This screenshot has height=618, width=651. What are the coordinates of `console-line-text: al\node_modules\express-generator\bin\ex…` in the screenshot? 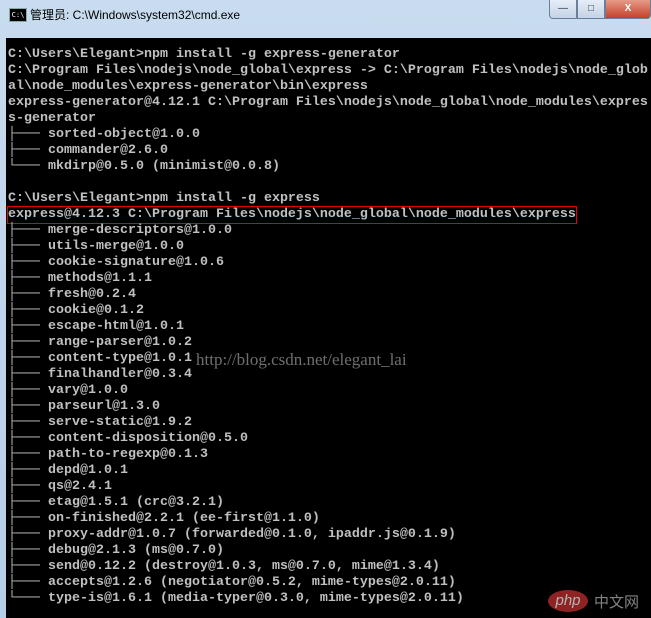 It's located at (188, 86).